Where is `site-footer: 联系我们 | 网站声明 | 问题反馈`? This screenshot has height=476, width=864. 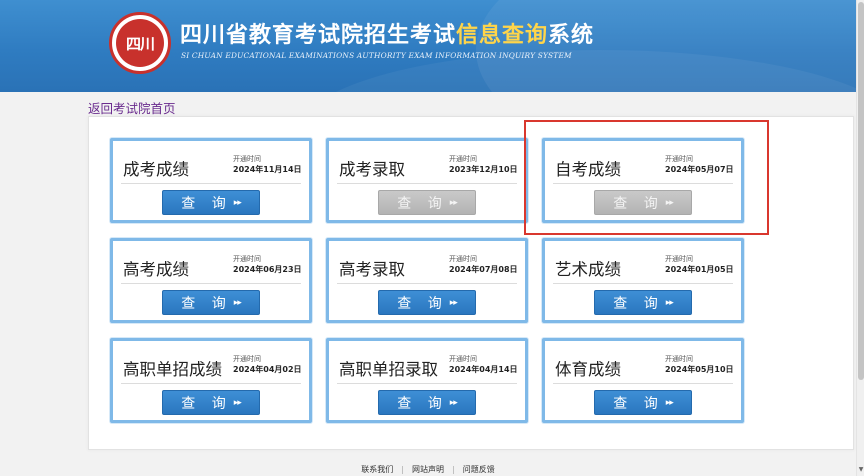
site-footer: 联系我们 | 网站声明 | 问题反馈 is located at coordinates (428, 469).